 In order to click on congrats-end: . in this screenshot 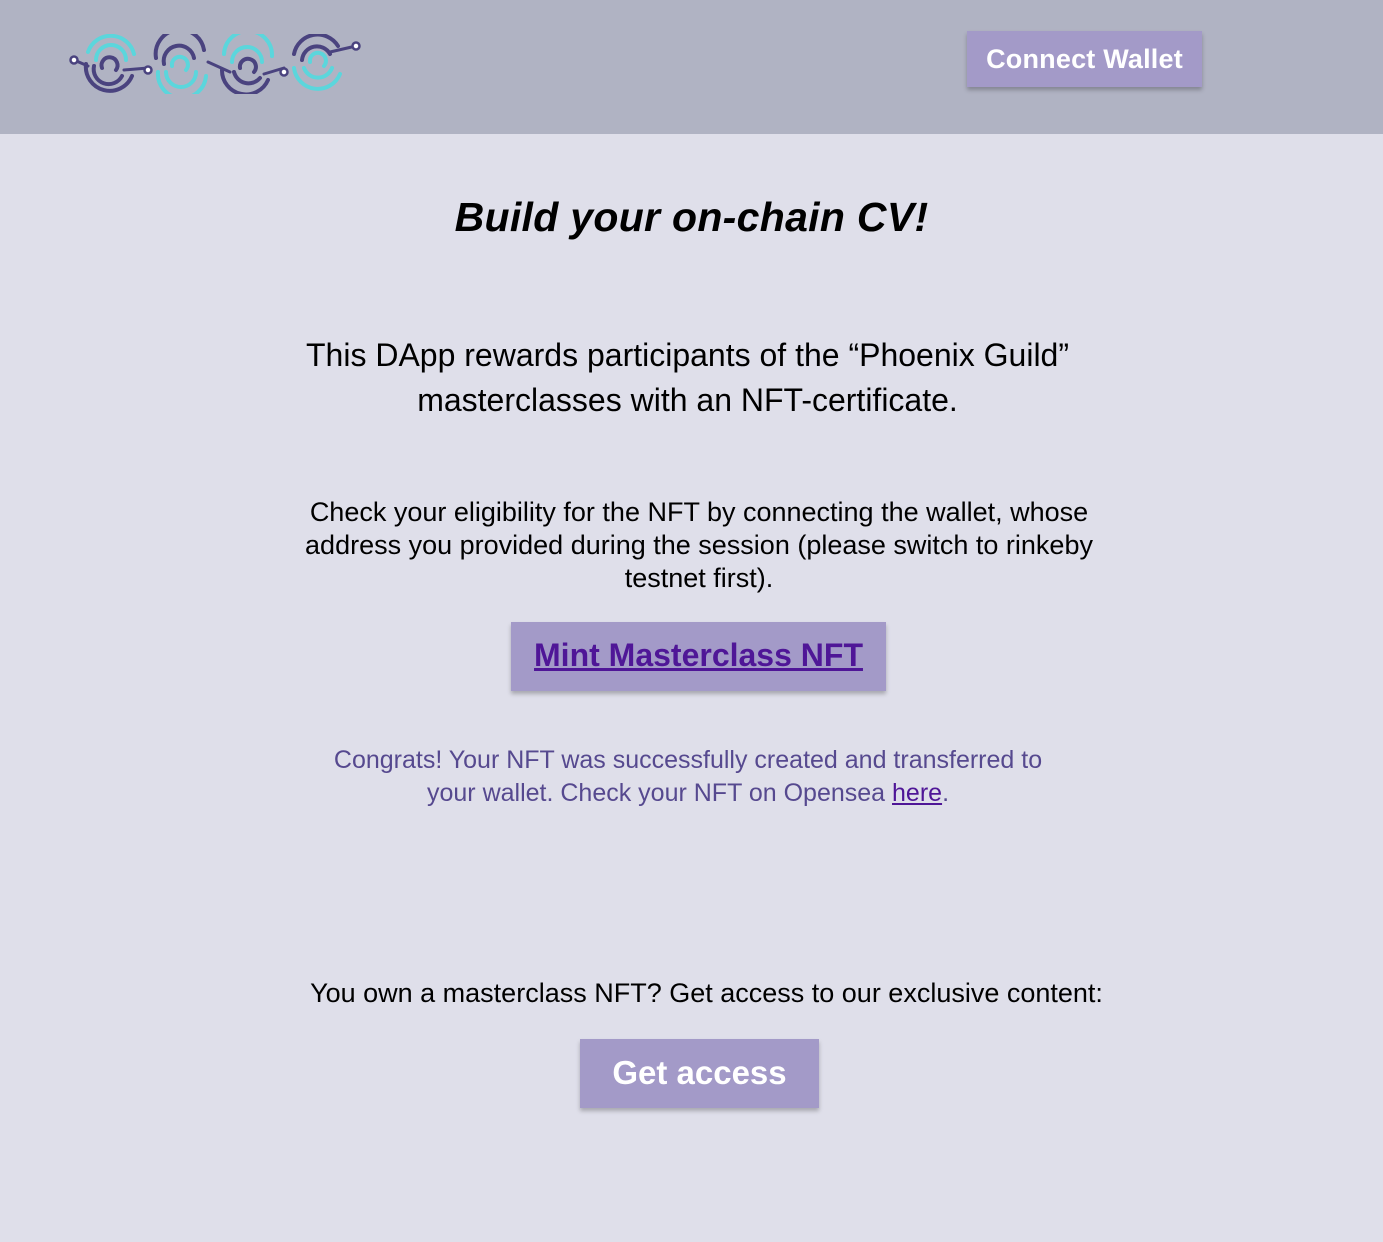, I will do `click(946, 793)`.